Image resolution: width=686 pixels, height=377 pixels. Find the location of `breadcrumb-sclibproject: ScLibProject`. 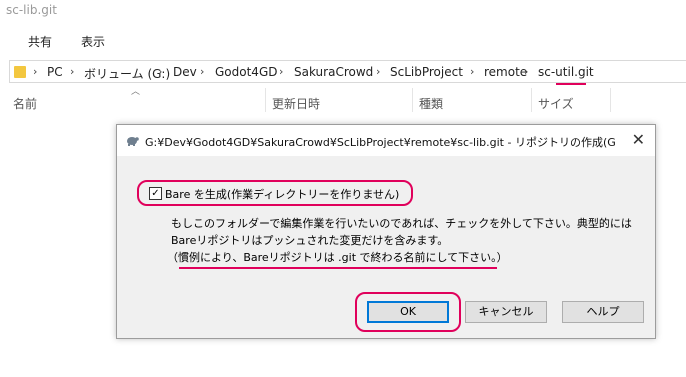

breadcrumb-sclibproject: ScLibProject is located at coordinates (426, 72).